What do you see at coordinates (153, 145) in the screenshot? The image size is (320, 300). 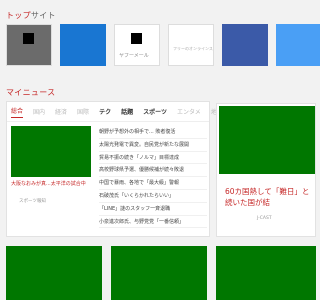 I see `headline-item: 太陽光発電で異変。自民党が新たな展開` at bounding box center [153, 145].